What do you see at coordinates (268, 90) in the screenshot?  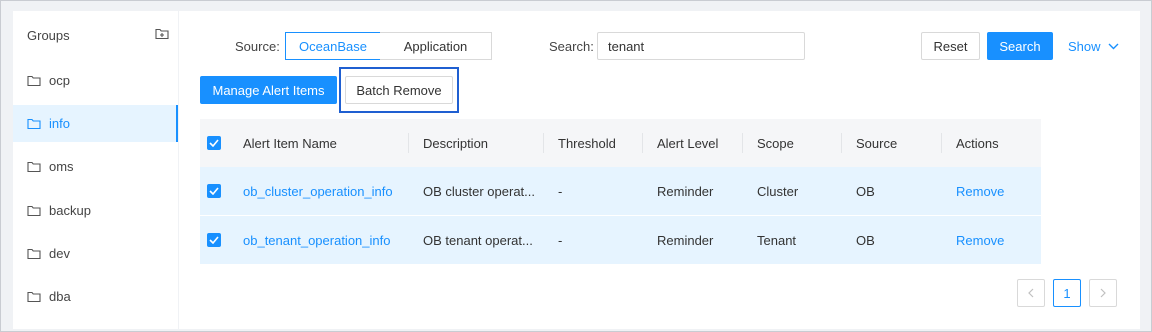 I see `manage-alert-items-button: Manage Alert Items` at bounding box center [268, 90].